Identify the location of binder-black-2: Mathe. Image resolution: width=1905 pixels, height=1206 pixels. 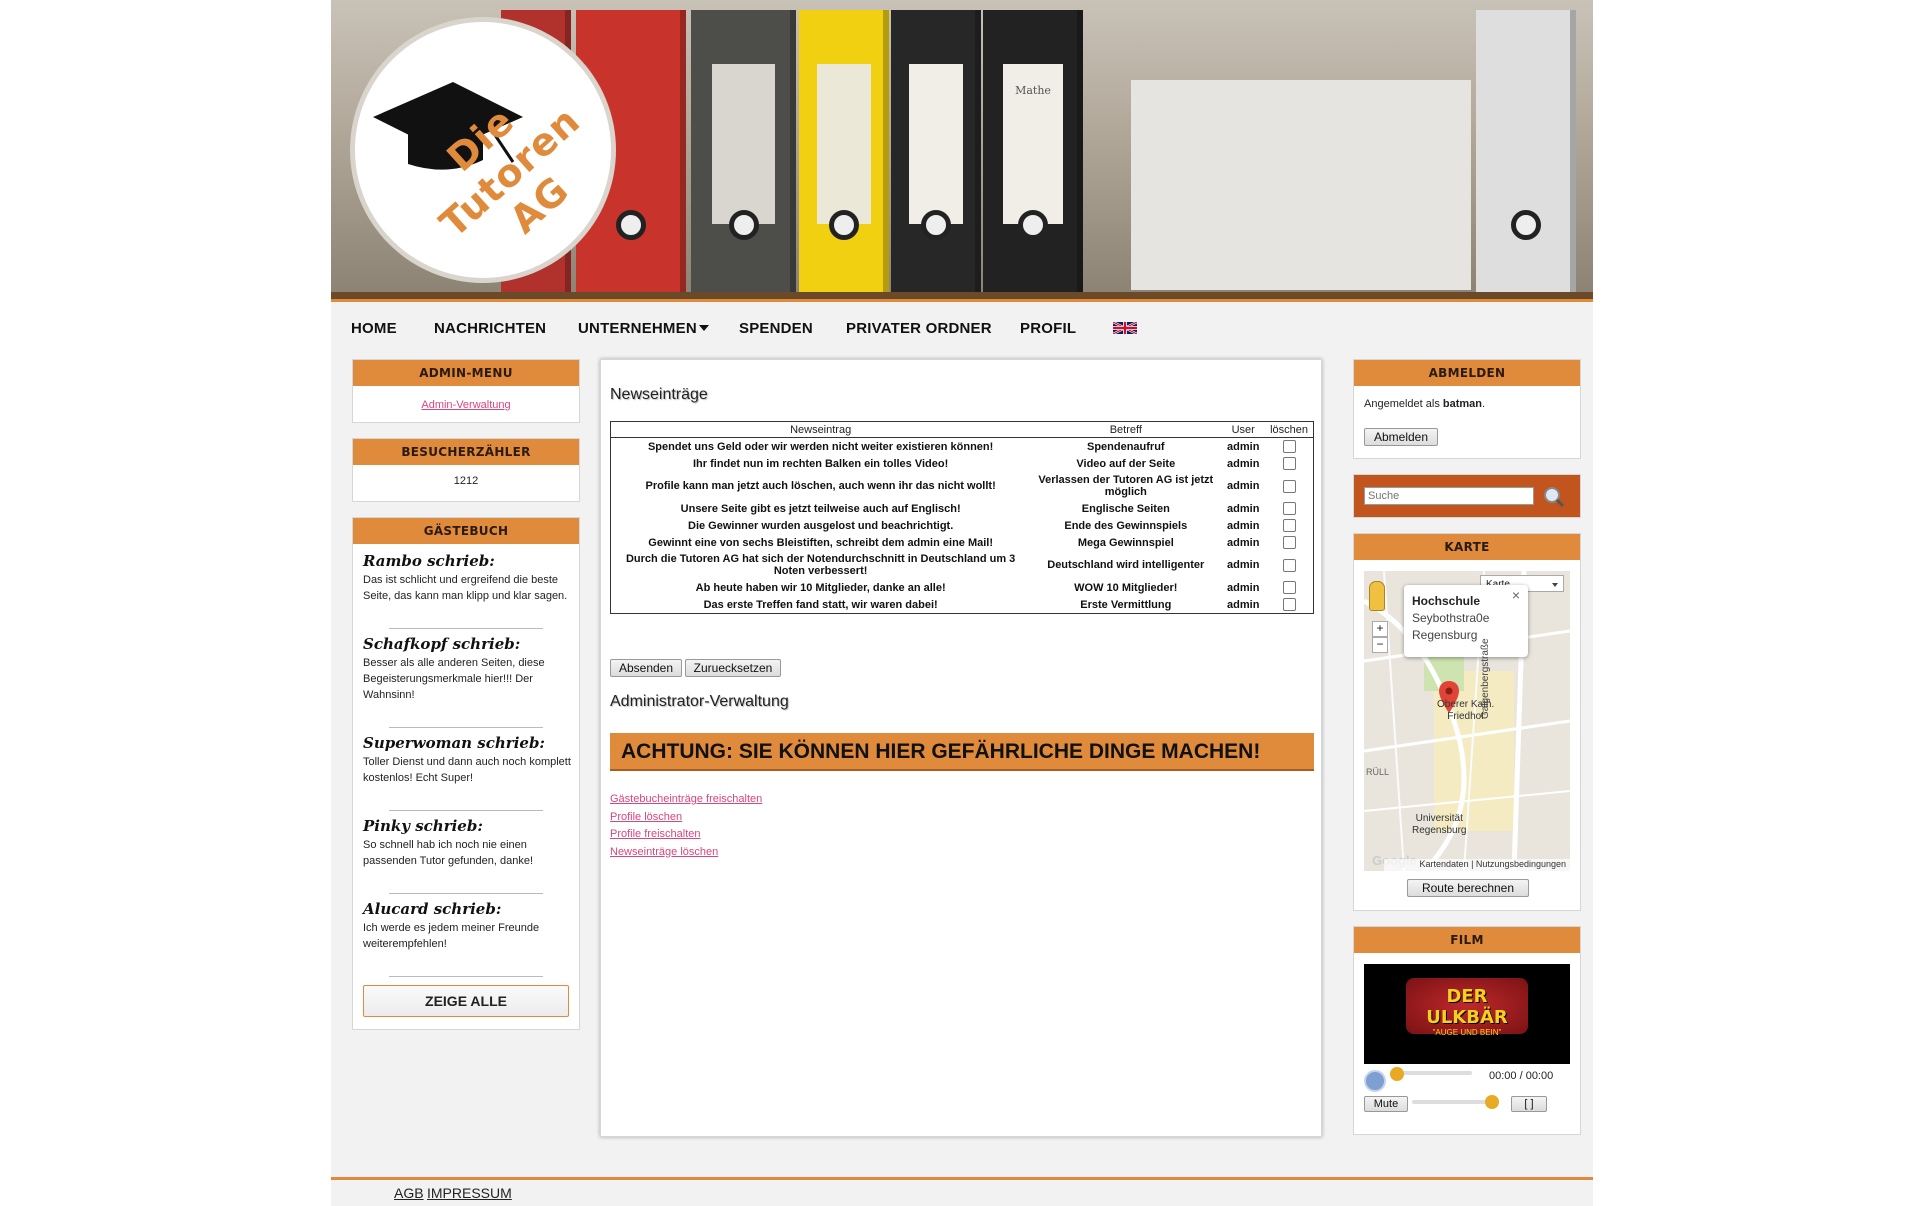
(1033, 151).